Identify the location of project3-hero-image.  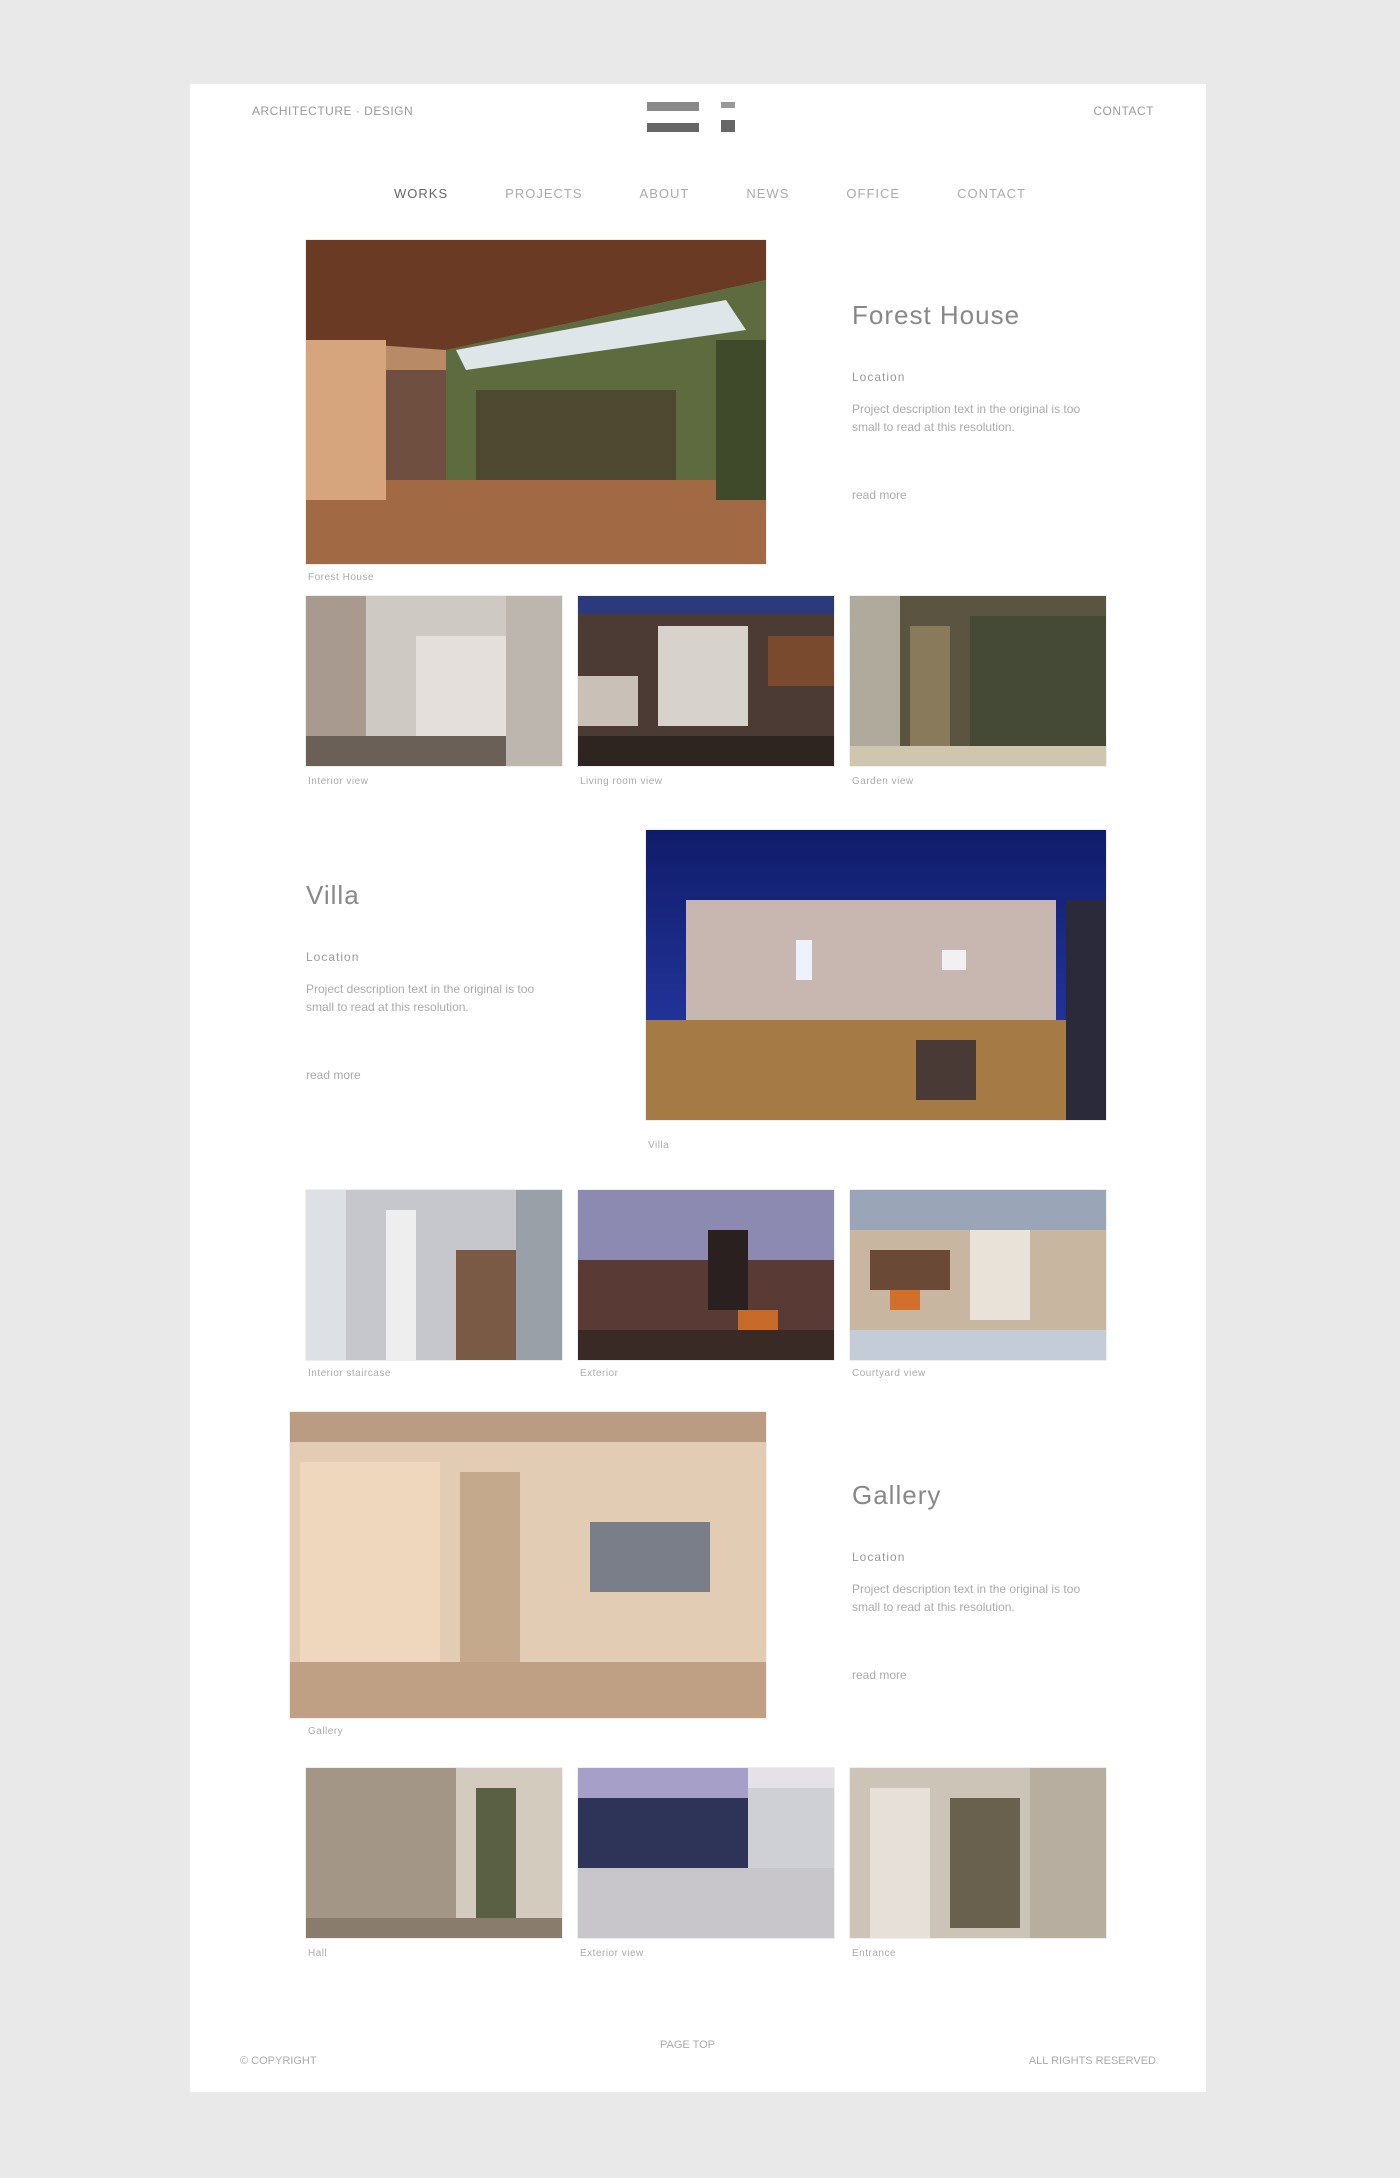
(528, 1565).